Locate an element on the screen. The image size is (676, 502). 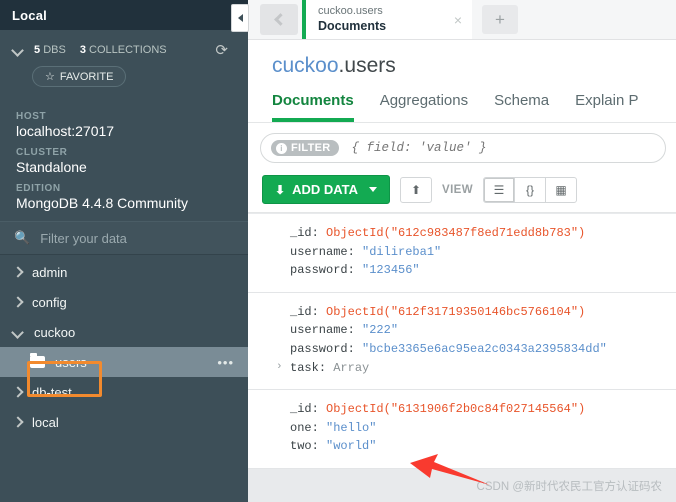
status-badge: i FILTER is located at coordinates (305, 148).